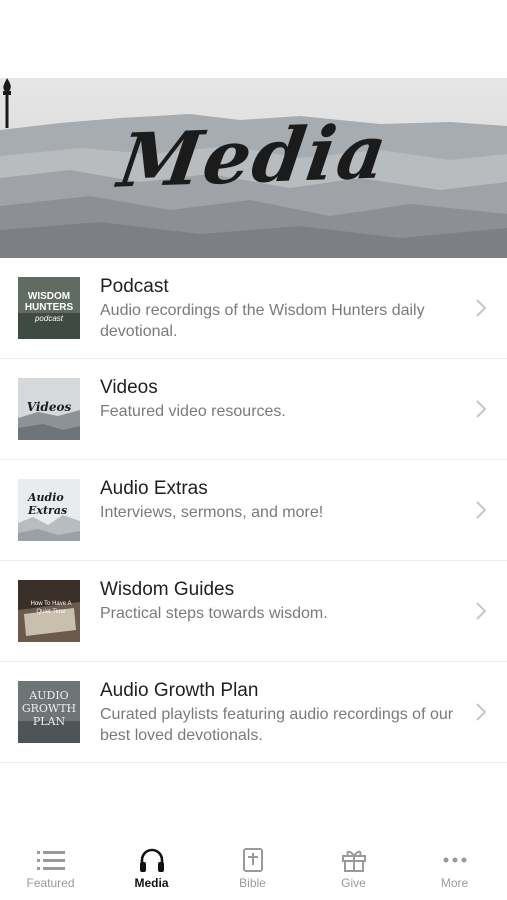  Describe the element at coordinates (212, 512) in the screenshot. I see `item-subtitle: Interviews, sermons, and more!` at that location.